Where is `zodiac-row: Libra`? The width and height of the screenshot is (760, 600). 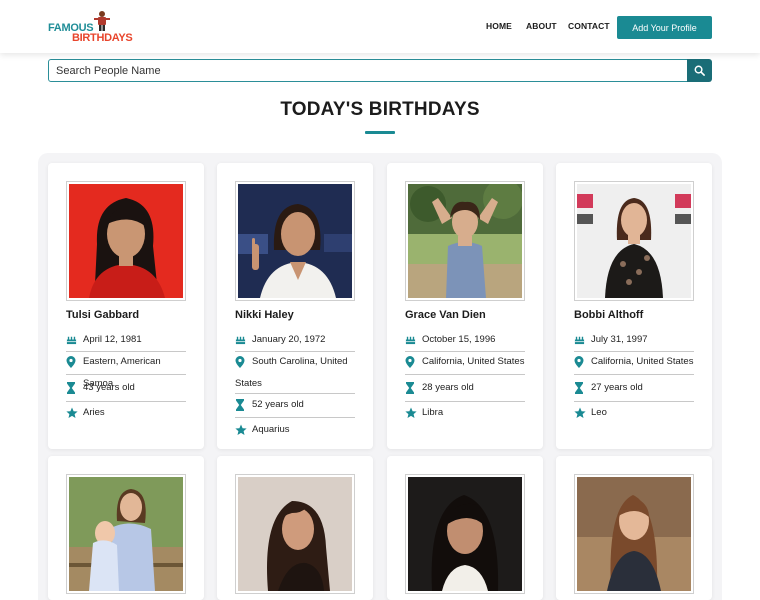
zodiac-row: Libra is located at coordinates (465, 413).